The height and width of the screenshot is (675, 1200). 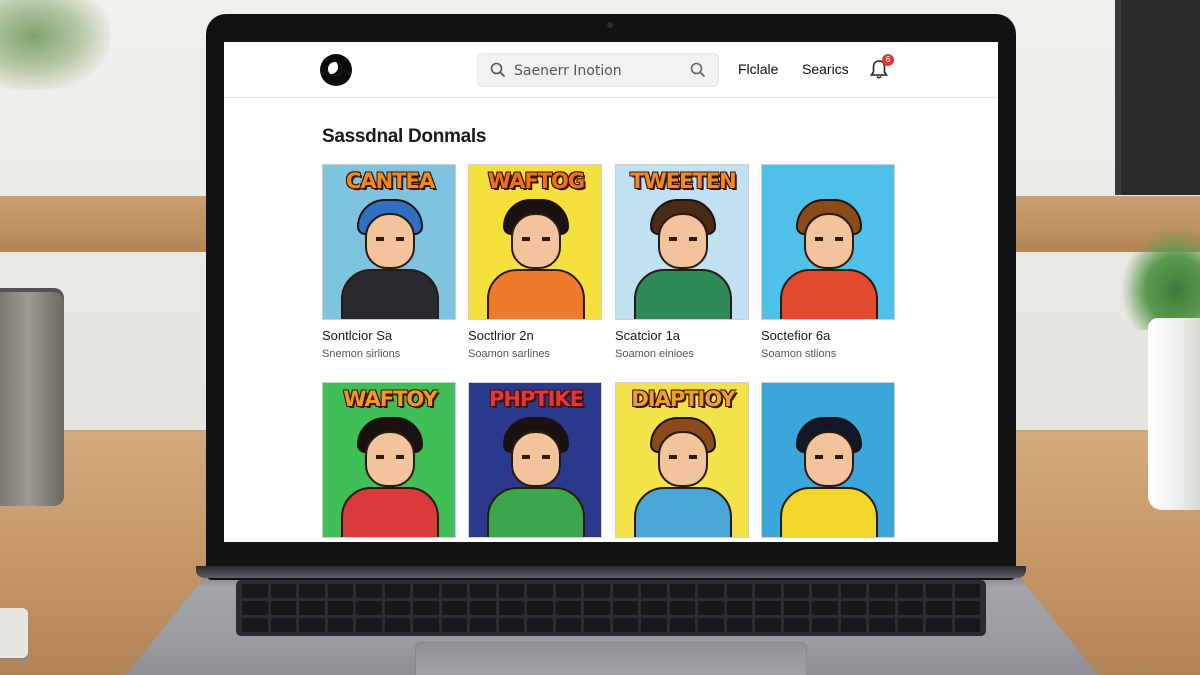 I want to click on laptop-hinge, so click(x=611, y=572).